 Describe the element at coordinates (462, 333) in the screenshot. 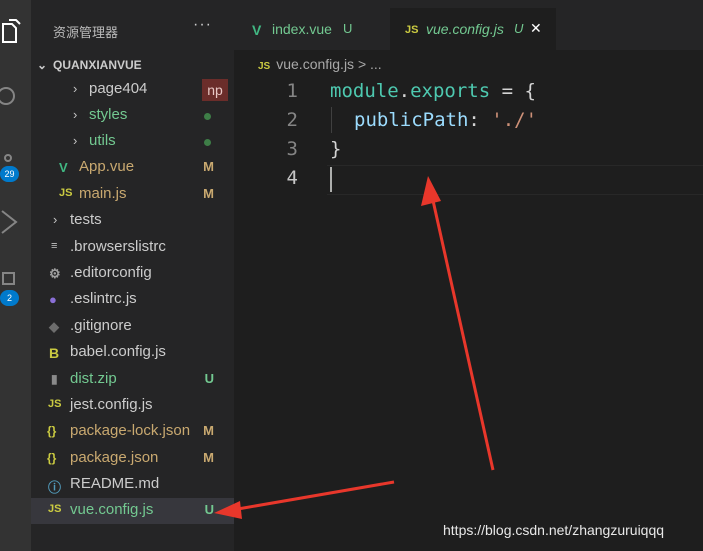

I see `arrow-to-editor` at that location.